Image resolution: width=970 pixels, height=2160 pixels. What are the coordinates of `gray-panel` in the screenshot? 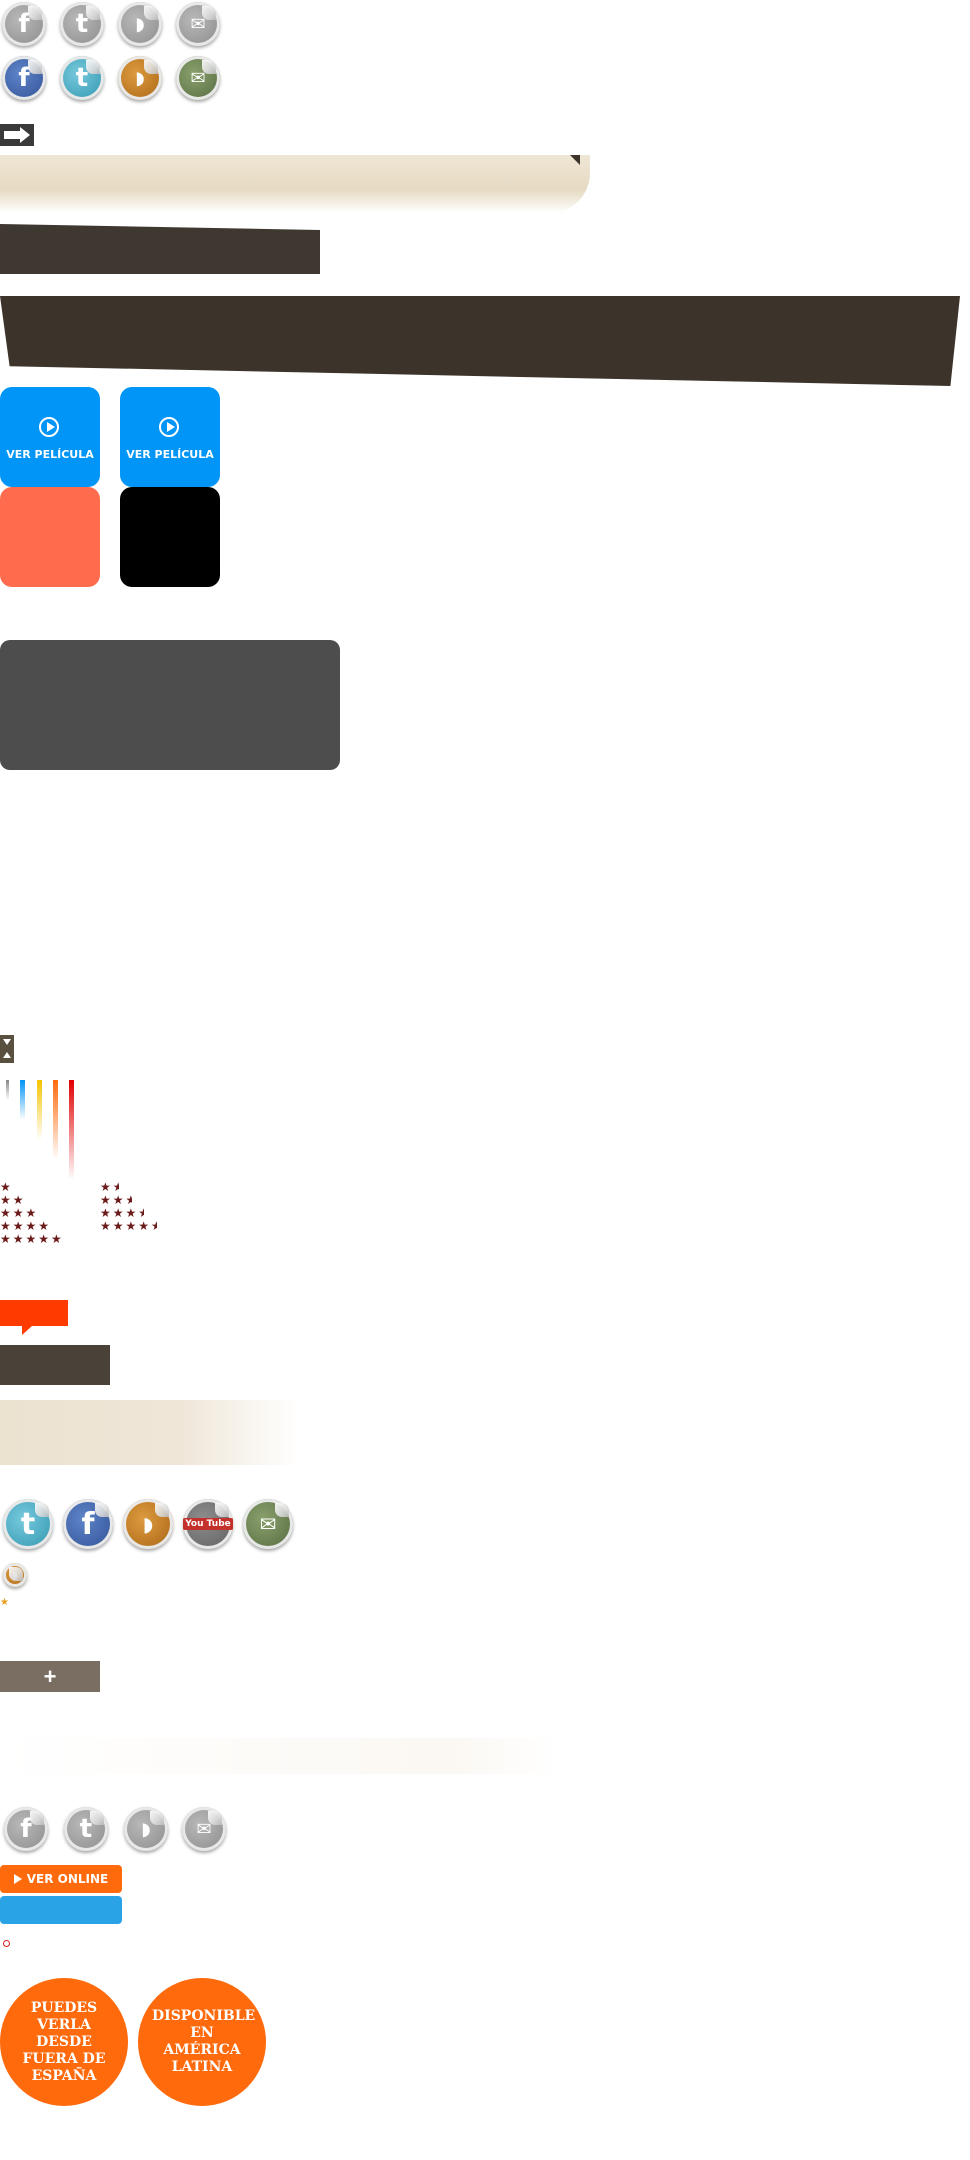 It's located at (170, 705).